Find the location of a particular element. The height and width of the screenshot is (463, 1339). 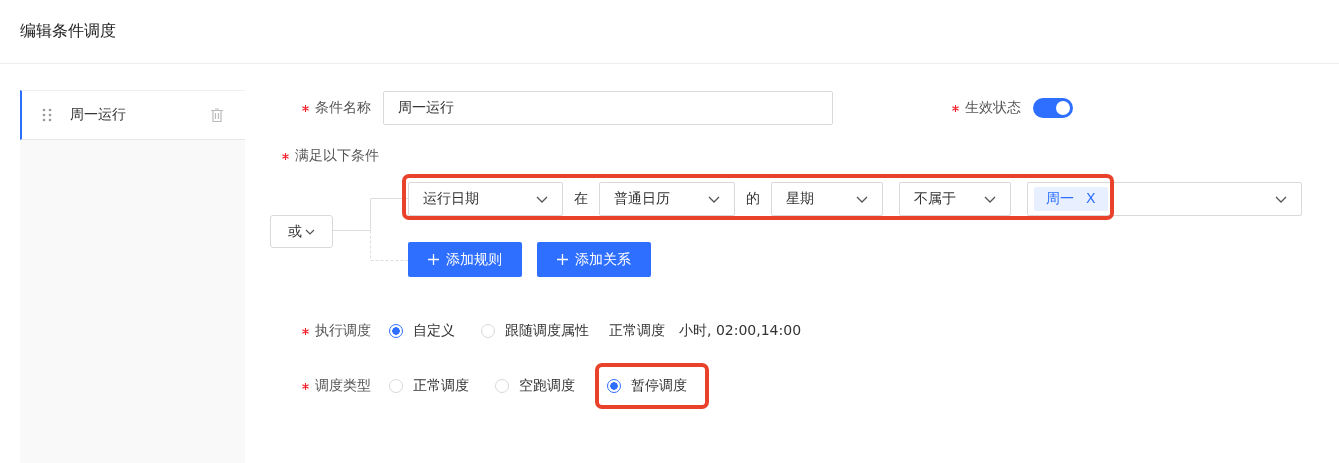

drag-handle-icon is located at coordinates (47, 115).